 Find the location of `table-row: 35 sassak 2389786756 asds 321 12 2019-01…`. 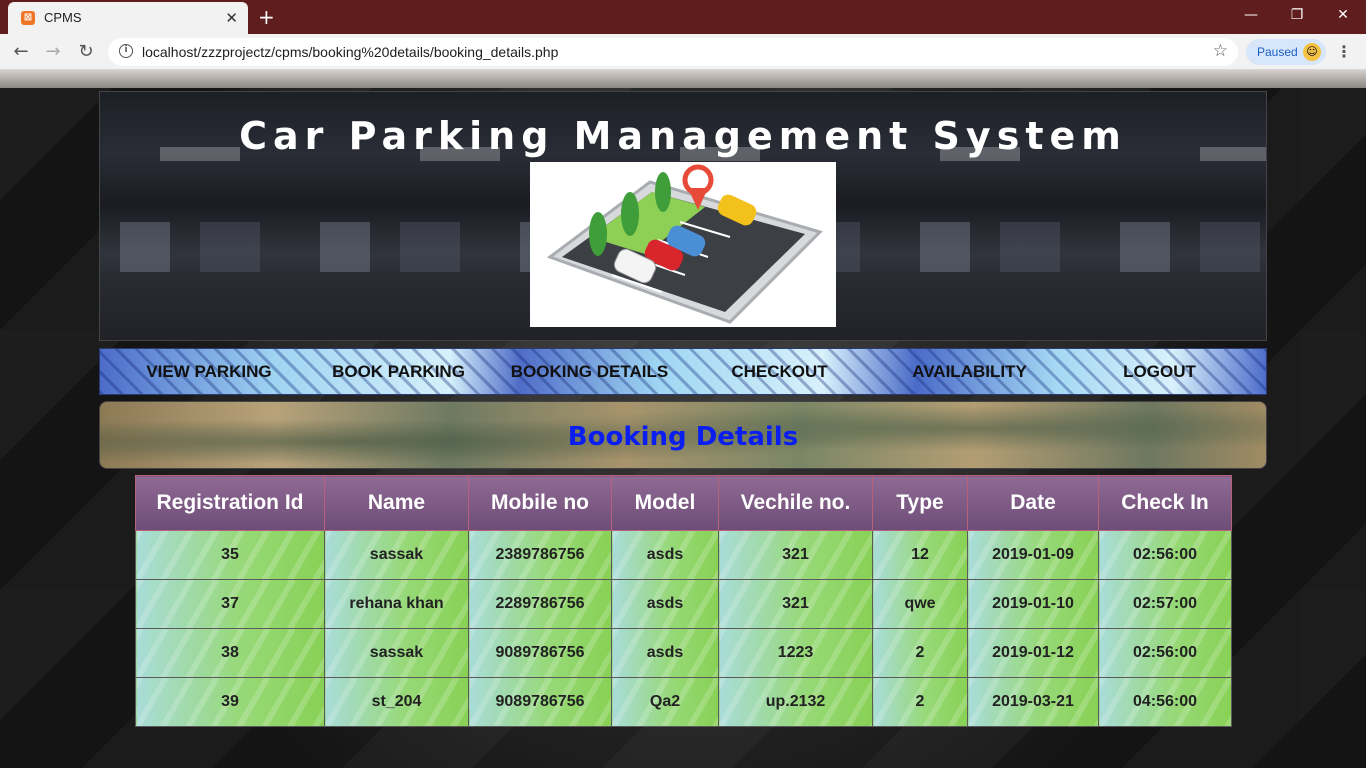

table-row: 35 sassak 2389786756 asds 321 12 2019-01… is located at coordinates (683, 555).